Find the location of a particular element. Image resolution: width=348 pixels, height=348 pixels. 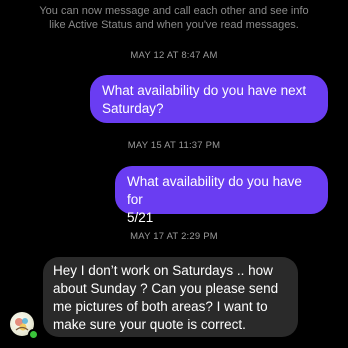

message-line: Hey I don’t work on Saturdays .. how is located at coordinates (163, 270).